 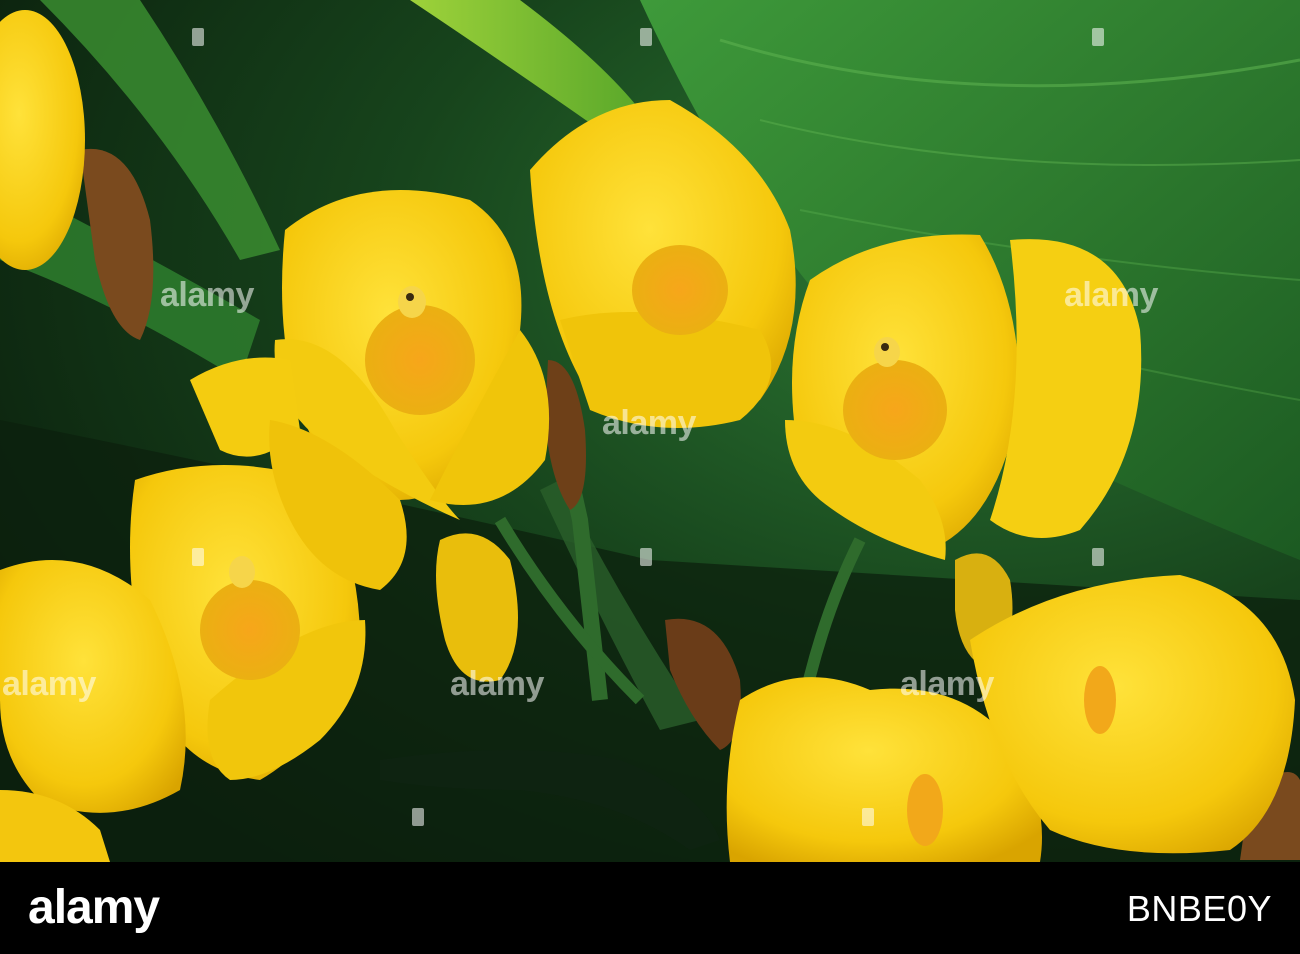 I want to click on image-id: BNBE0Y, so click(x=1199, y=908).